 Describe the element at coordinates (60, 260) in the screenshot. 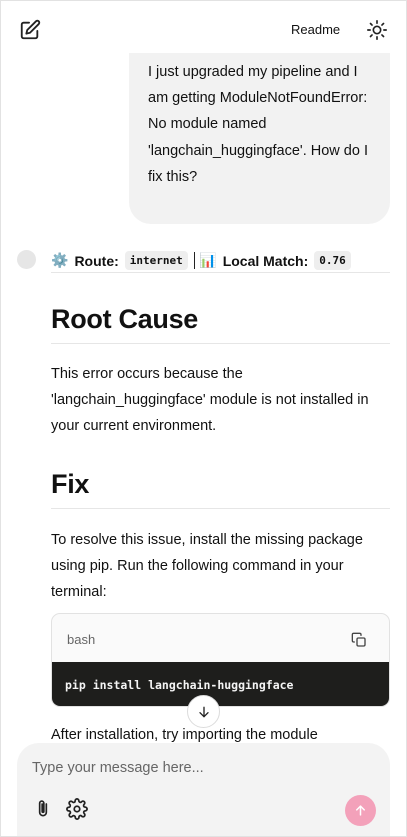

I see `gear-emoji-icon: ⚙️` at that location.